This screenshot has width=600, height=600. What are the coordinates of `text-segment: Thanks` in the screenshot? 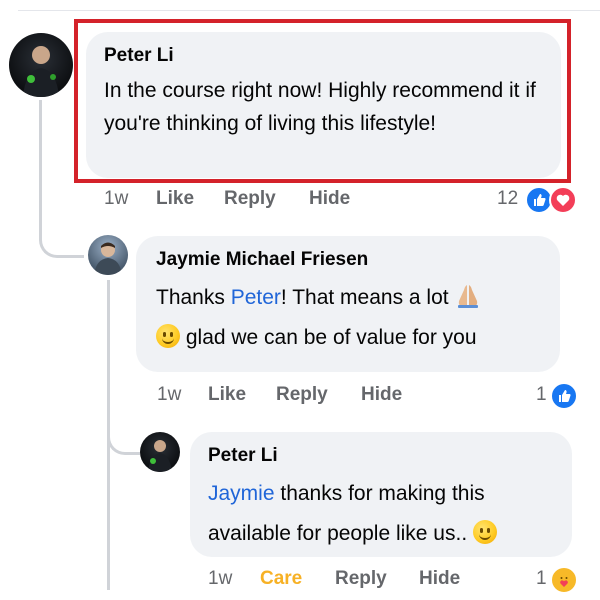 It's located at (193, 297).